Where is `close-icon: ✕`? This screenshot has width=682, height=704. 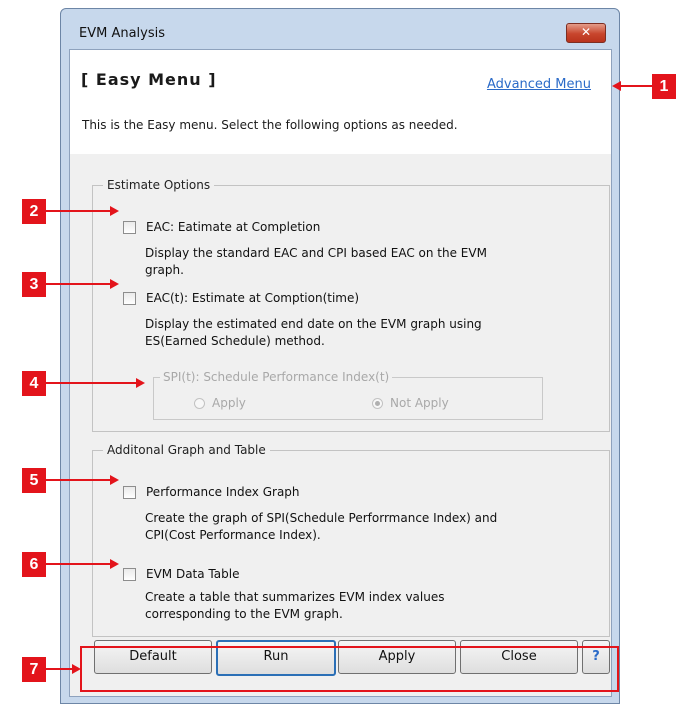 close-icon: ✕ is located at coordinates (586, 32).